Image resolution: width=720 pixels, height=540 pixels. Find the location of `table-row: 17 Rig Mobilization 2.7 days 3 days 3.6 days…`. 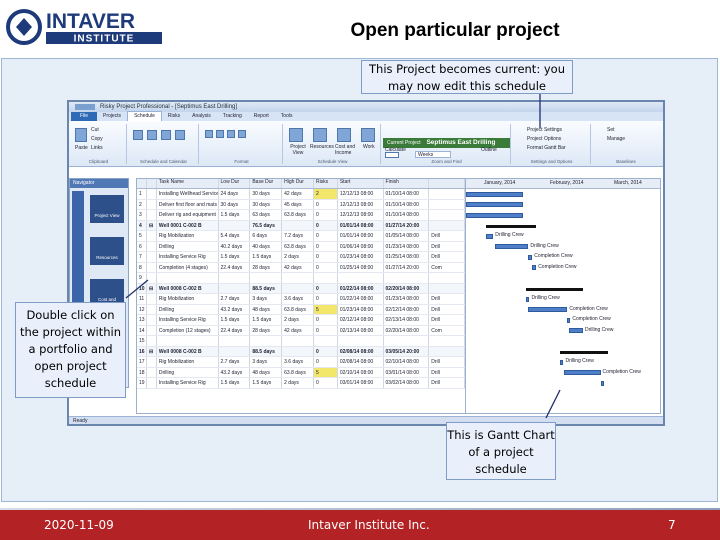

table-row: 17 Rig Mobilization 2.7 days 3 days 3.6 days… is located at coordinates (301, 362).